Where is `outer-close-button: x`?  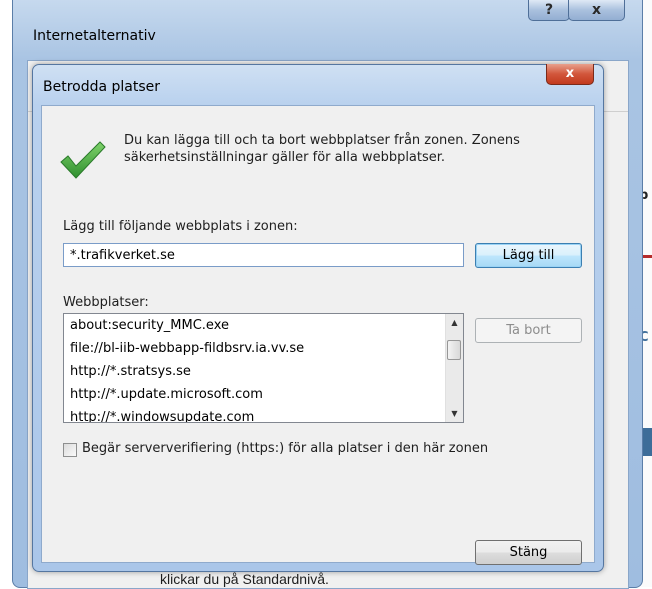
outer-close-button: x is located at coordinates (596, 10).